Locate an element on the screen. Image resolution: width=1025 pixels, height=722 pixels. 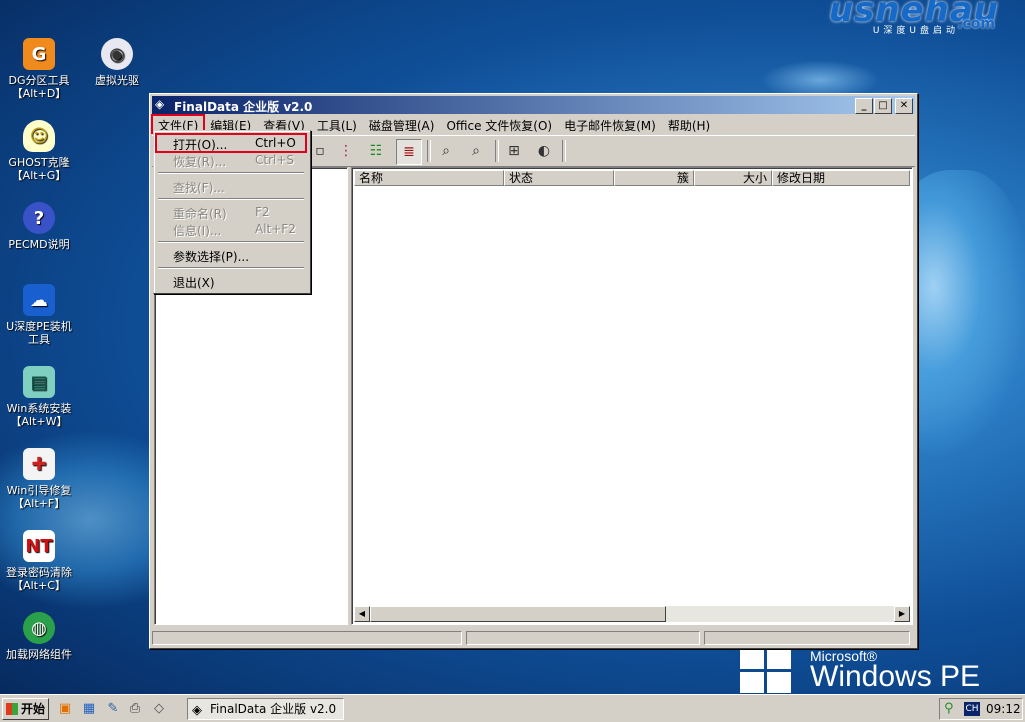
tree-view-icon: ☷ is located at coordinates (376, 151).